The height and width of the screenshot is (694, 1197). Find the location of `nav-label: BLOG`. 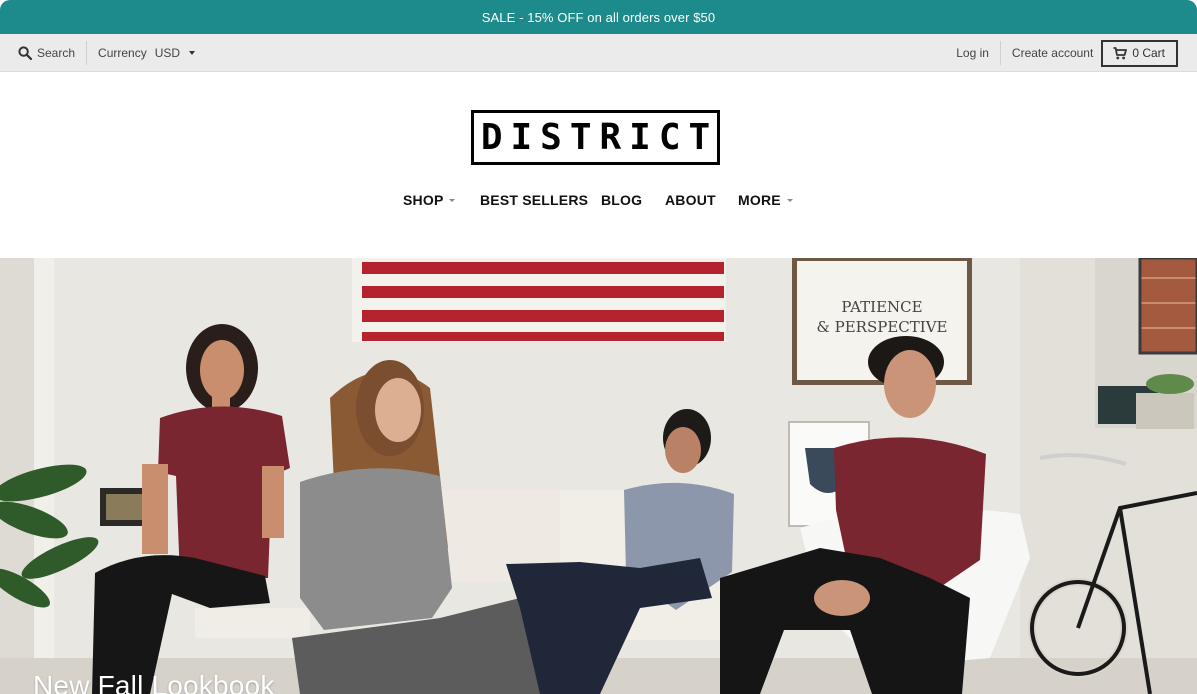

nav-label: BLOG is located at coordinates (622, 200).